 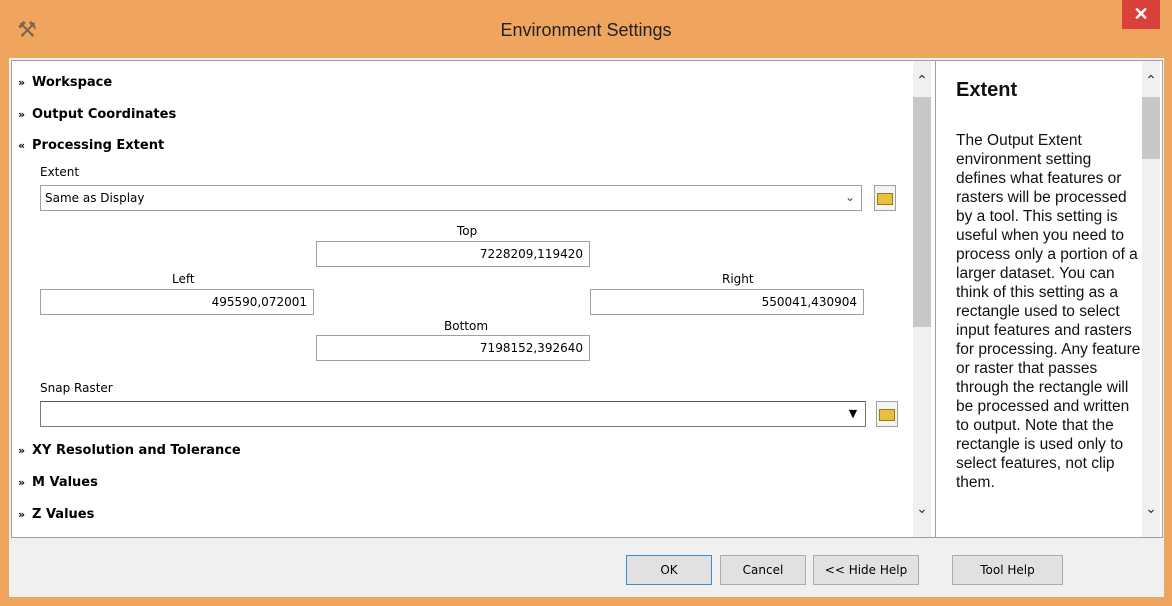 I want to click on section-workspace: » Workspace, so click(x=65, y=82).